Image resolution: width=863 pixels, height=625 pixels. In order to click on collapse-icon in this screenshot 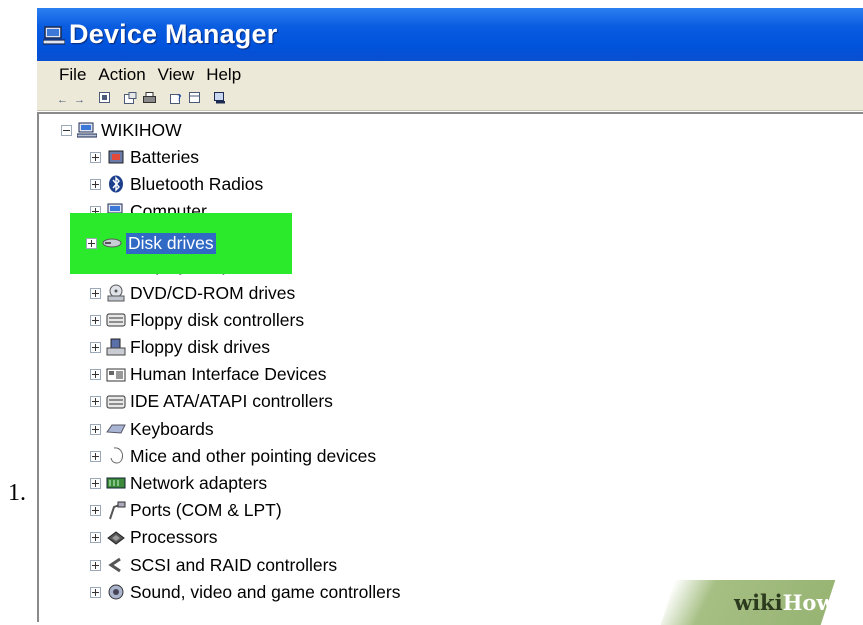, I will do `click(66, 130)`.